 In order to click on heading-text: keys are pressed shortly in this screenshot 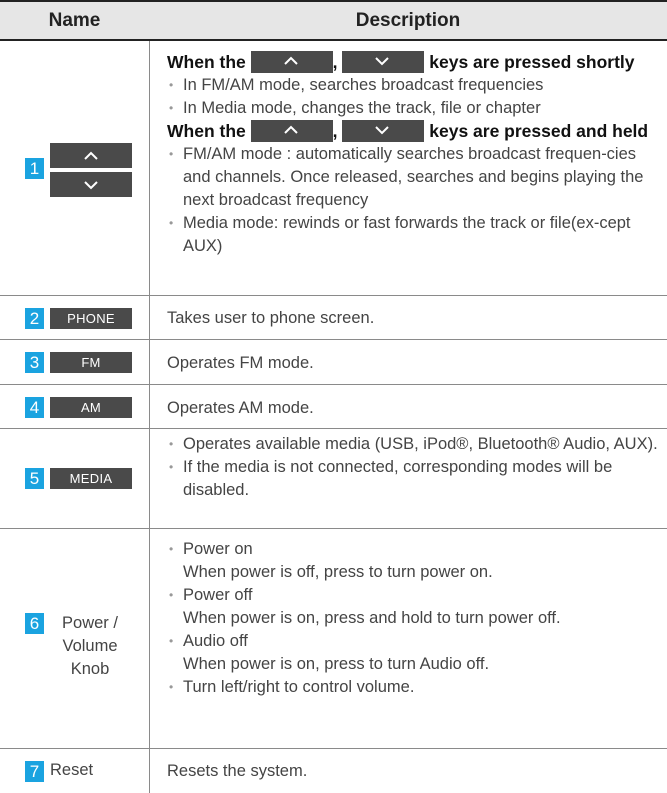, I will do `click(532, 62)`.